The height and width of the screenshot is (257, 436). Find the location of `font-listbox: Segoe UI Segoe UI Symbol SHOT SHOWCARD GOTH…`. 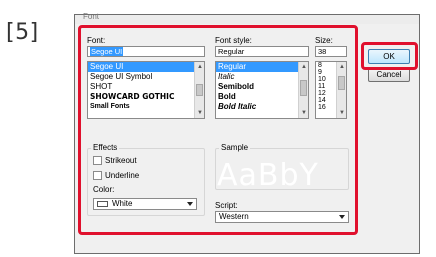

font-listbox: Segoe UI Segoe UI Symbol SHOT SHOWCARD GOTH… is located at coordinates (146, 90).